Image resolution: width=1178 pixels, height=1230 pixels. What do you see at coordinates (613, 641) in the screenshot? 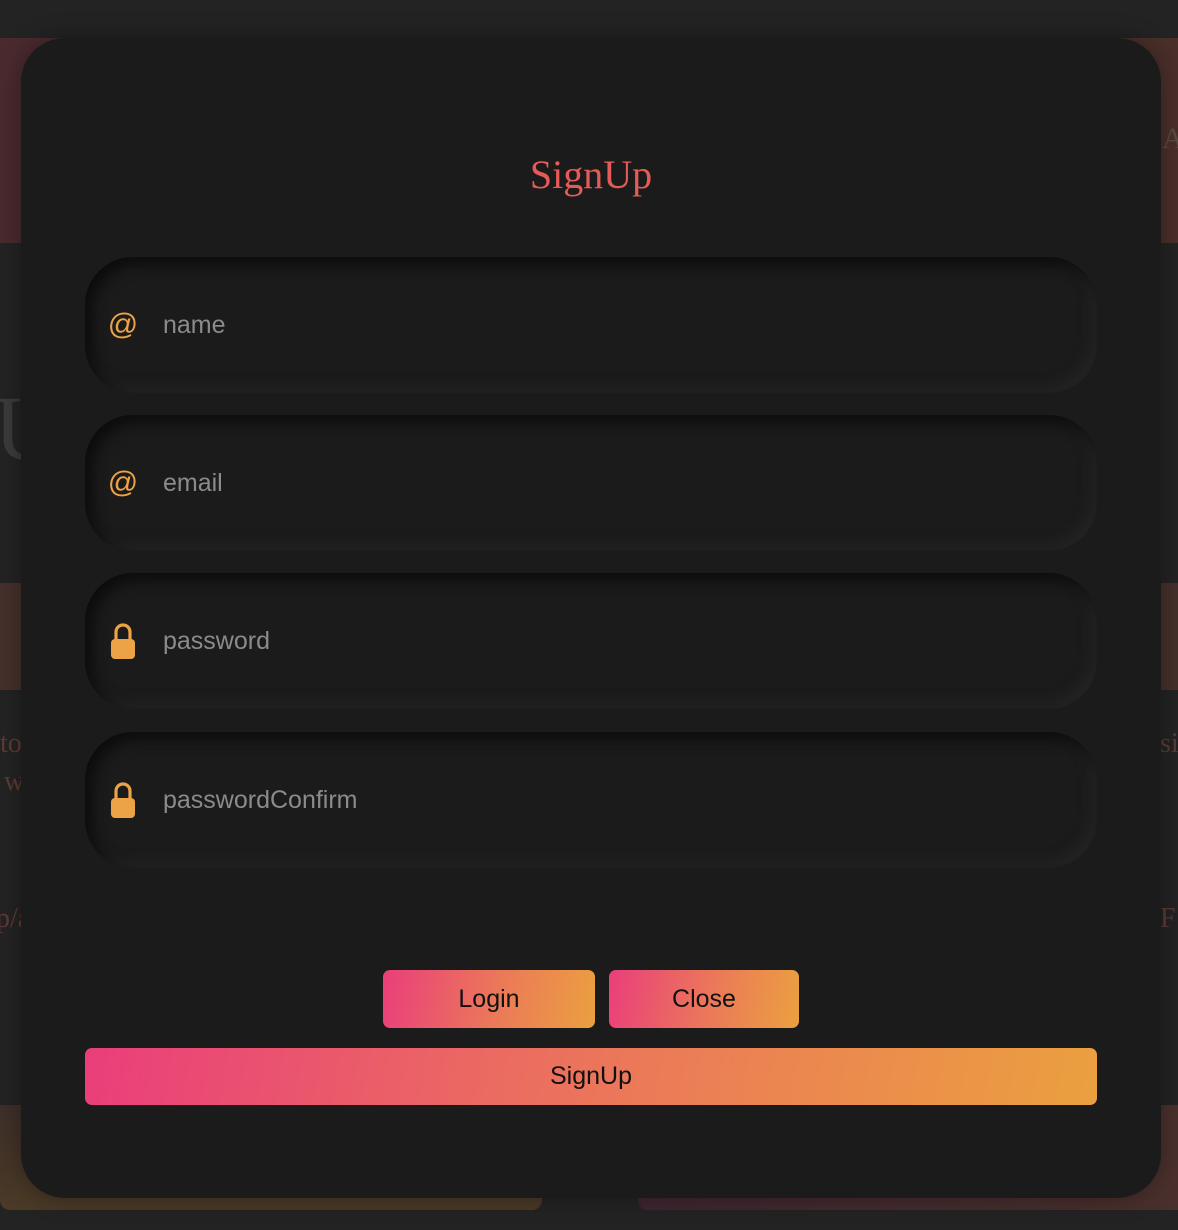
I see `password-input` at bounding box center [613, 641].